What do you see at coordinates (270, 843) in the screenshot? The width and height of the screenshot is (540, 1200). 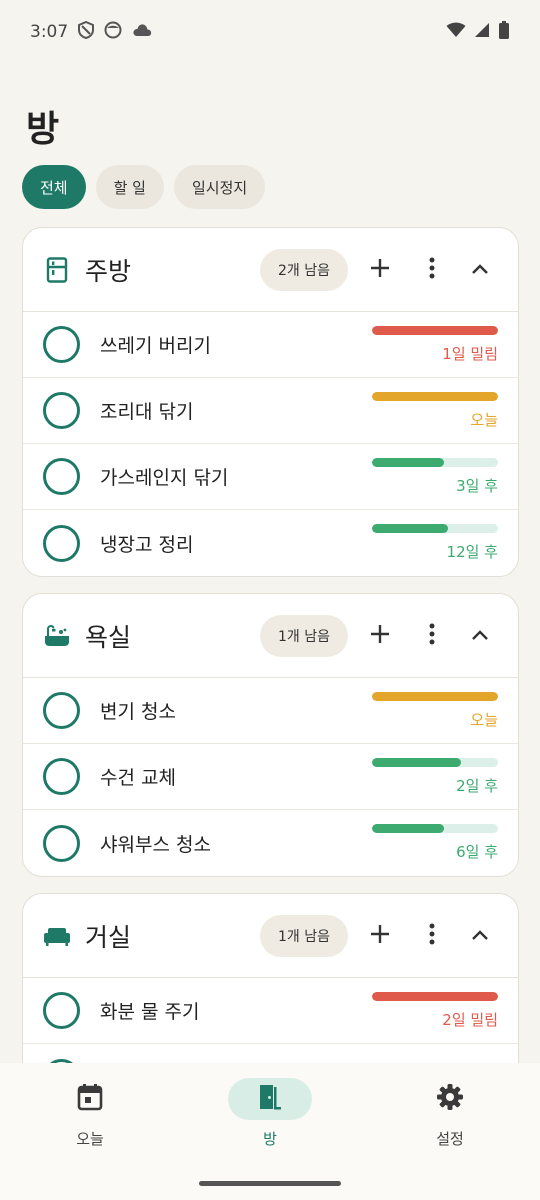 I see `task-row: 샤워부스 청소 6일 후` at bounding box center [270, 843].